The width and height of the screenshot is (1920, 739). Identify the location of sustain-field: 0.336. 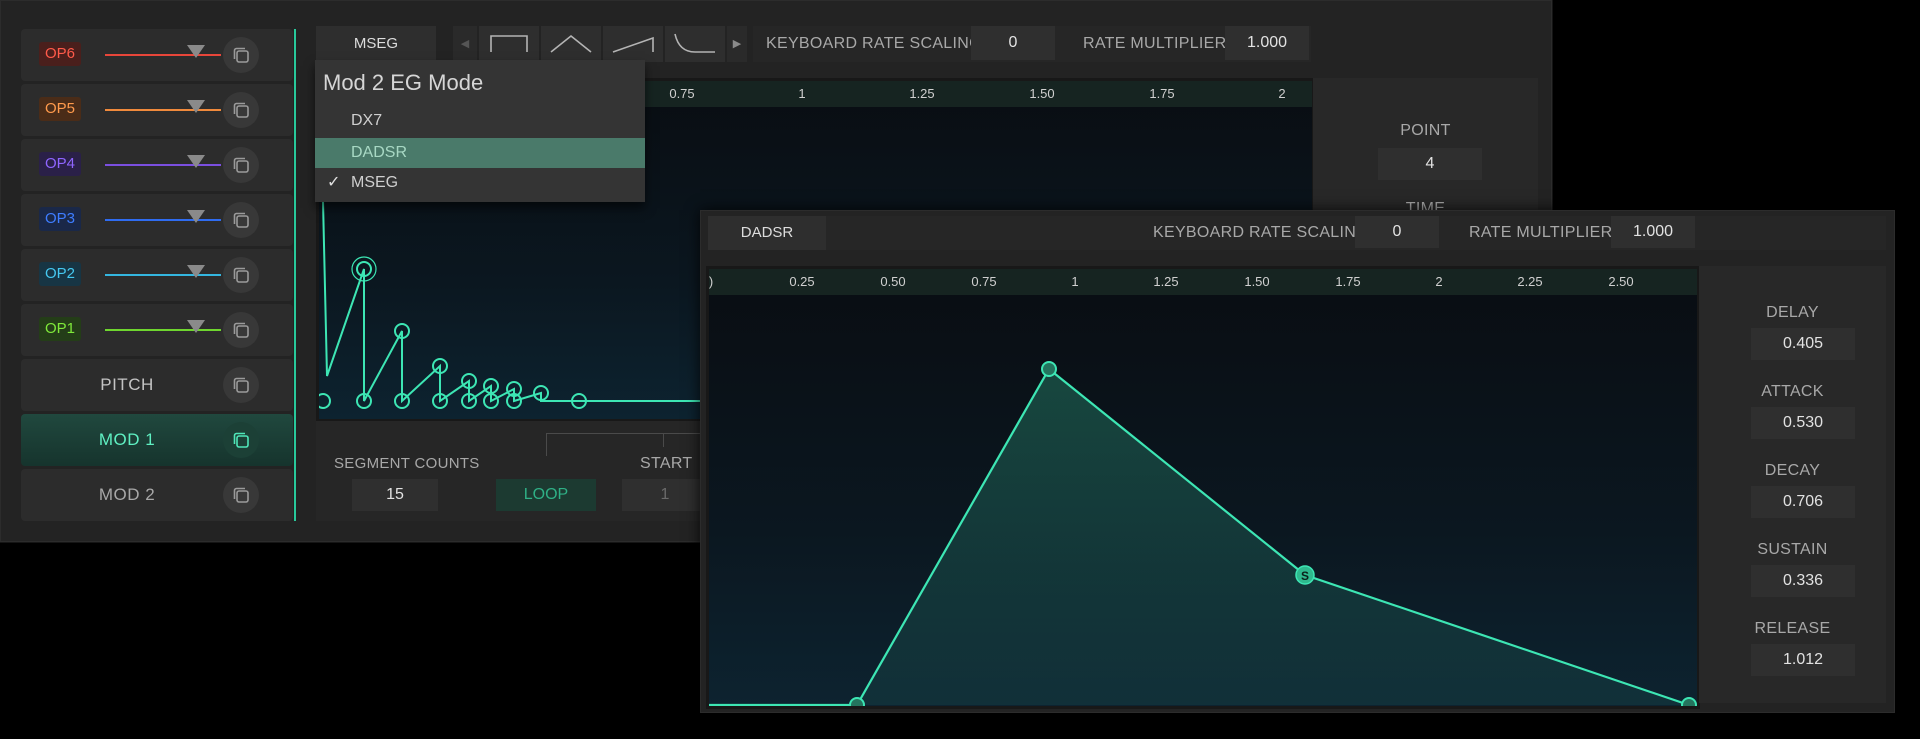
(1803, 581).